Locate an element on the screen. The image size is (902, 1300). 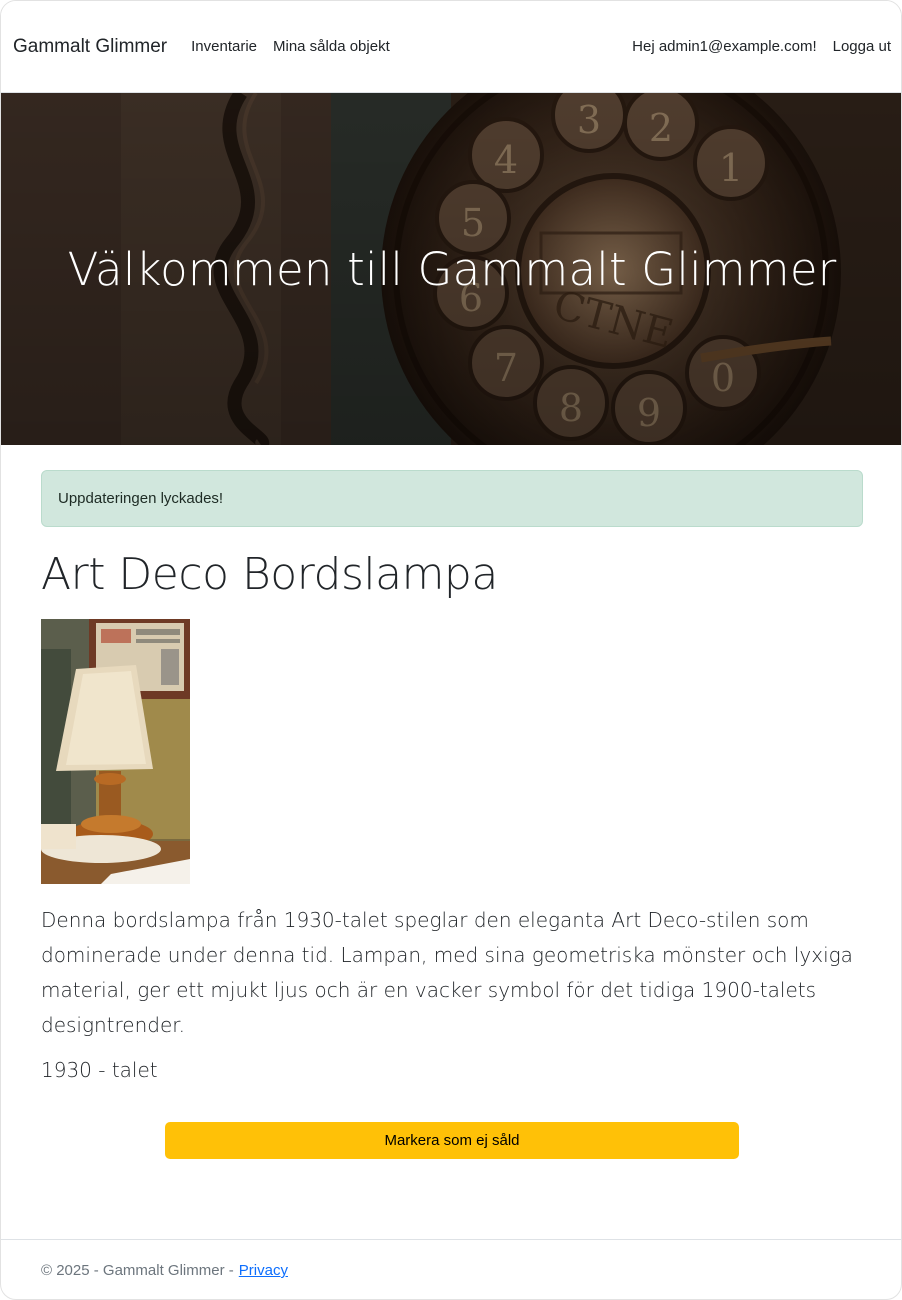
logout-link: Logga ut is located at coordinates (862, 46).